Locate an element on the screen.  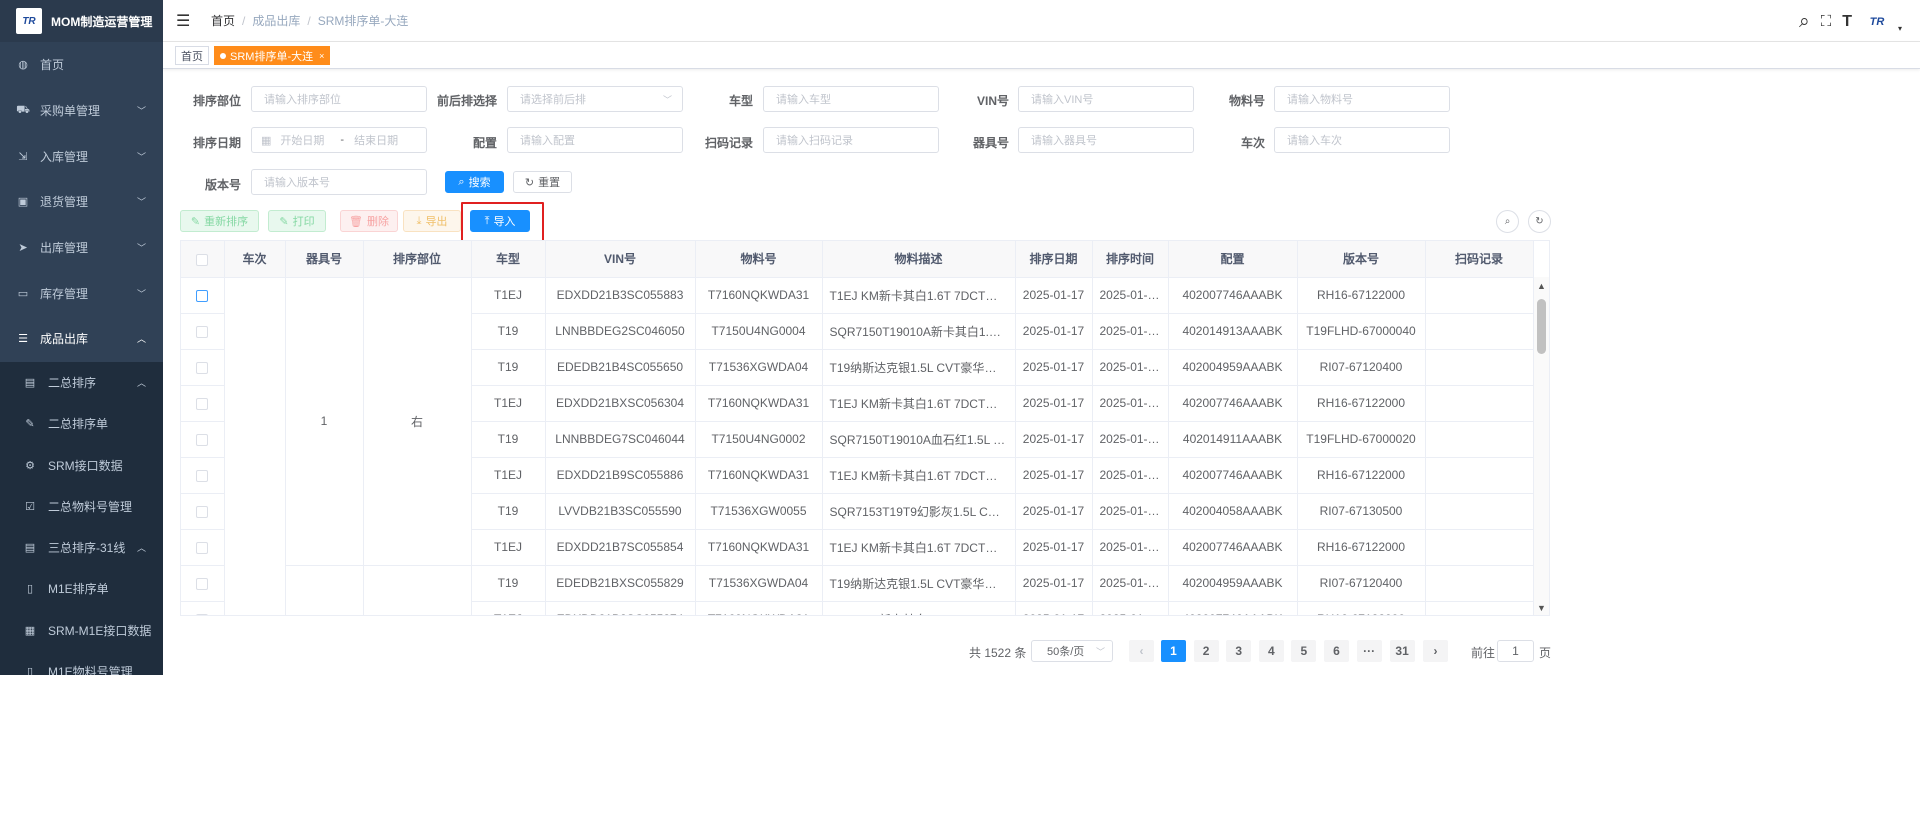
sidebar-item-6: ☰ 成品出库 ︿ is located at coordinates (81, 339).